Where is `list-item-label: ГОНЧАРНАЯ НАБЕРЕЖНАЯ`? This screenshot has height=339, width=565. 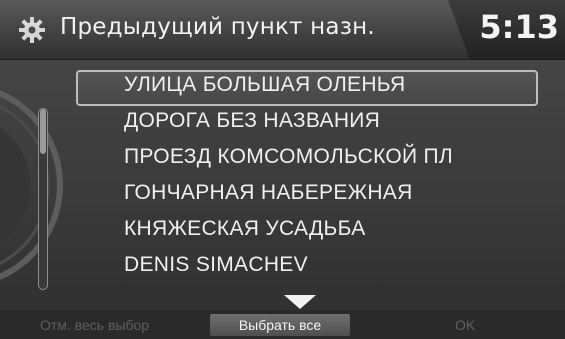
list-item-label: ГОНЧАРНАЯ НАБЕРЕЖНАЯ is located at coordinates (268, 192).